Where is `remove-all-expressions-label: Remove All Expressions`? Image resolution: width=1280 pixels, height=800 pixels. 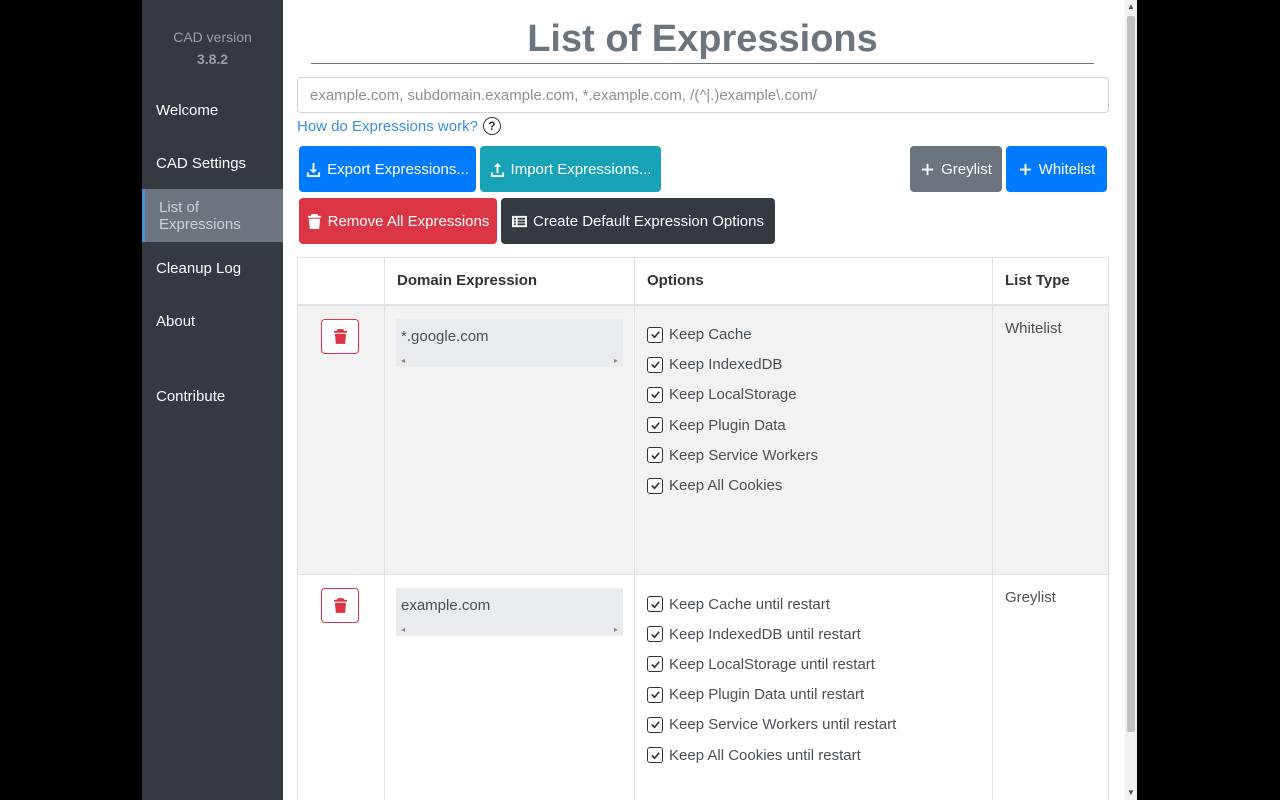 remove-all-expressions-label: Remove All Expressions is located at coordinates (408, 221).